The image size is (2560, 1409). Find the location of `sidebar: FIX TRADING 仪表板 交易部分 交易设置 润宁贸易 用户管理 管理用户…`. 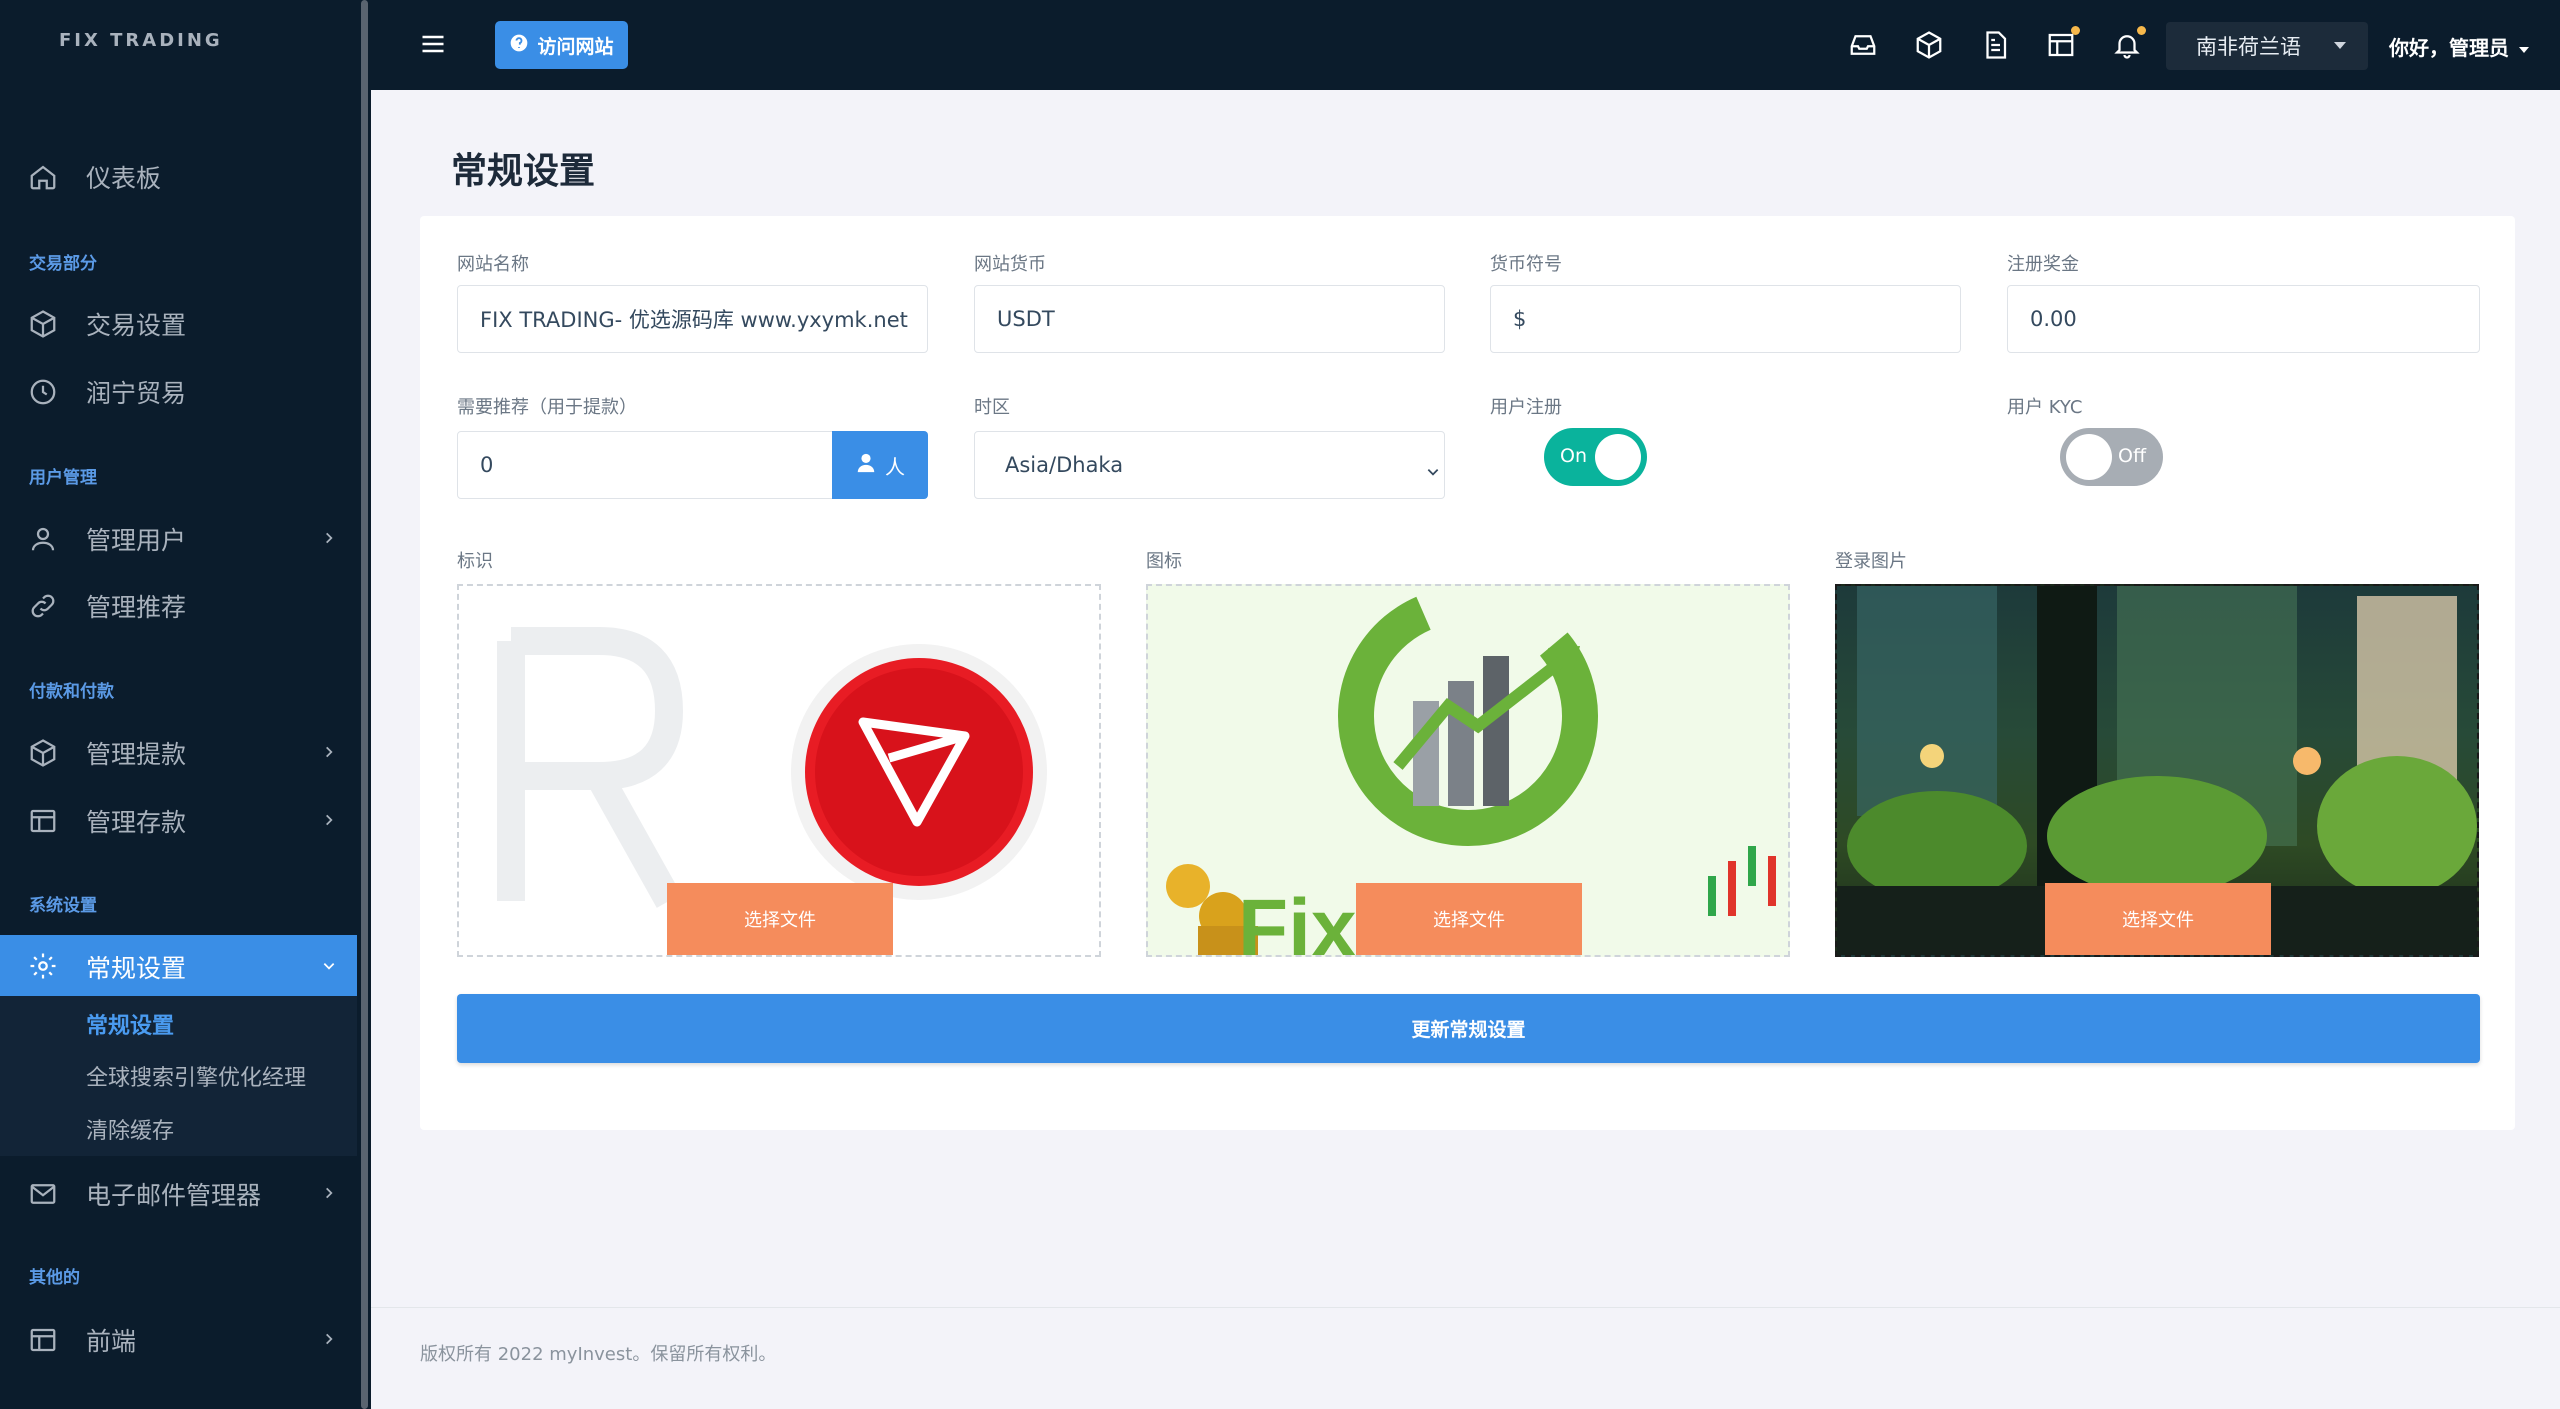

sidebar: FIX TRADING 仪表板 交易部分 交易设置 润宁贸易 用户管理 管理用户… is located at coordinates (185, 704).